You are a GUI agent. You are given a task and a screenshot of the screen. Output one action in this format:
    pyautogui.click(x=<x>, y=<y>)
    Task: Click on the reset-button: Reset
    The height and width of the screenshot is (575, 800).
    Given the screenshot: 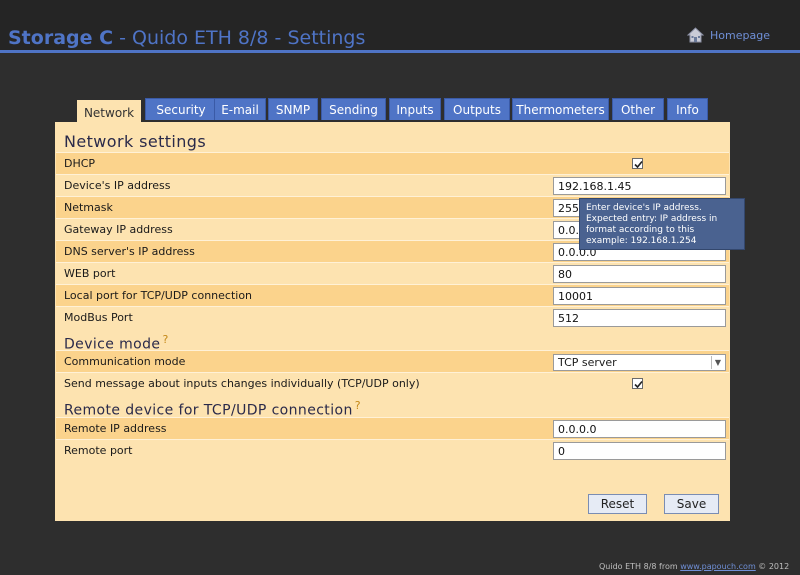 What is the action you would take?
    pyautogui.click(x=617, y=504)
    